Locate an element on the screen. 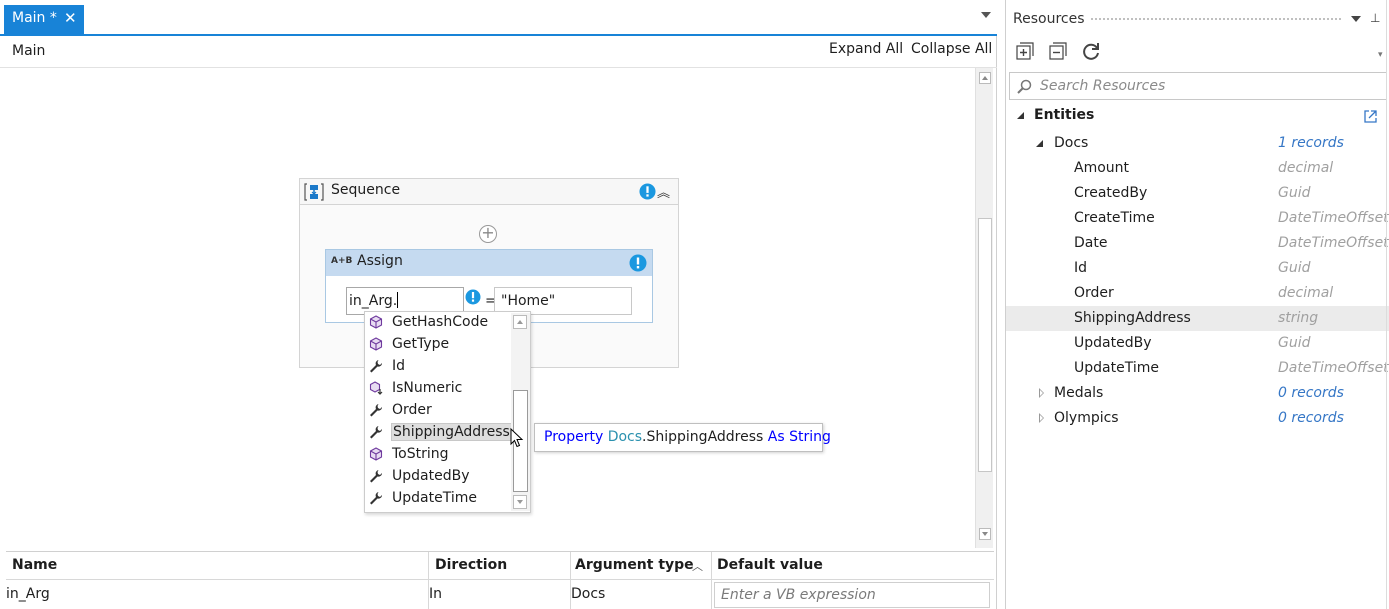 This screenshot has height=609, width=1389. column-header-direction: Direction is located at coordinates (471, 565).